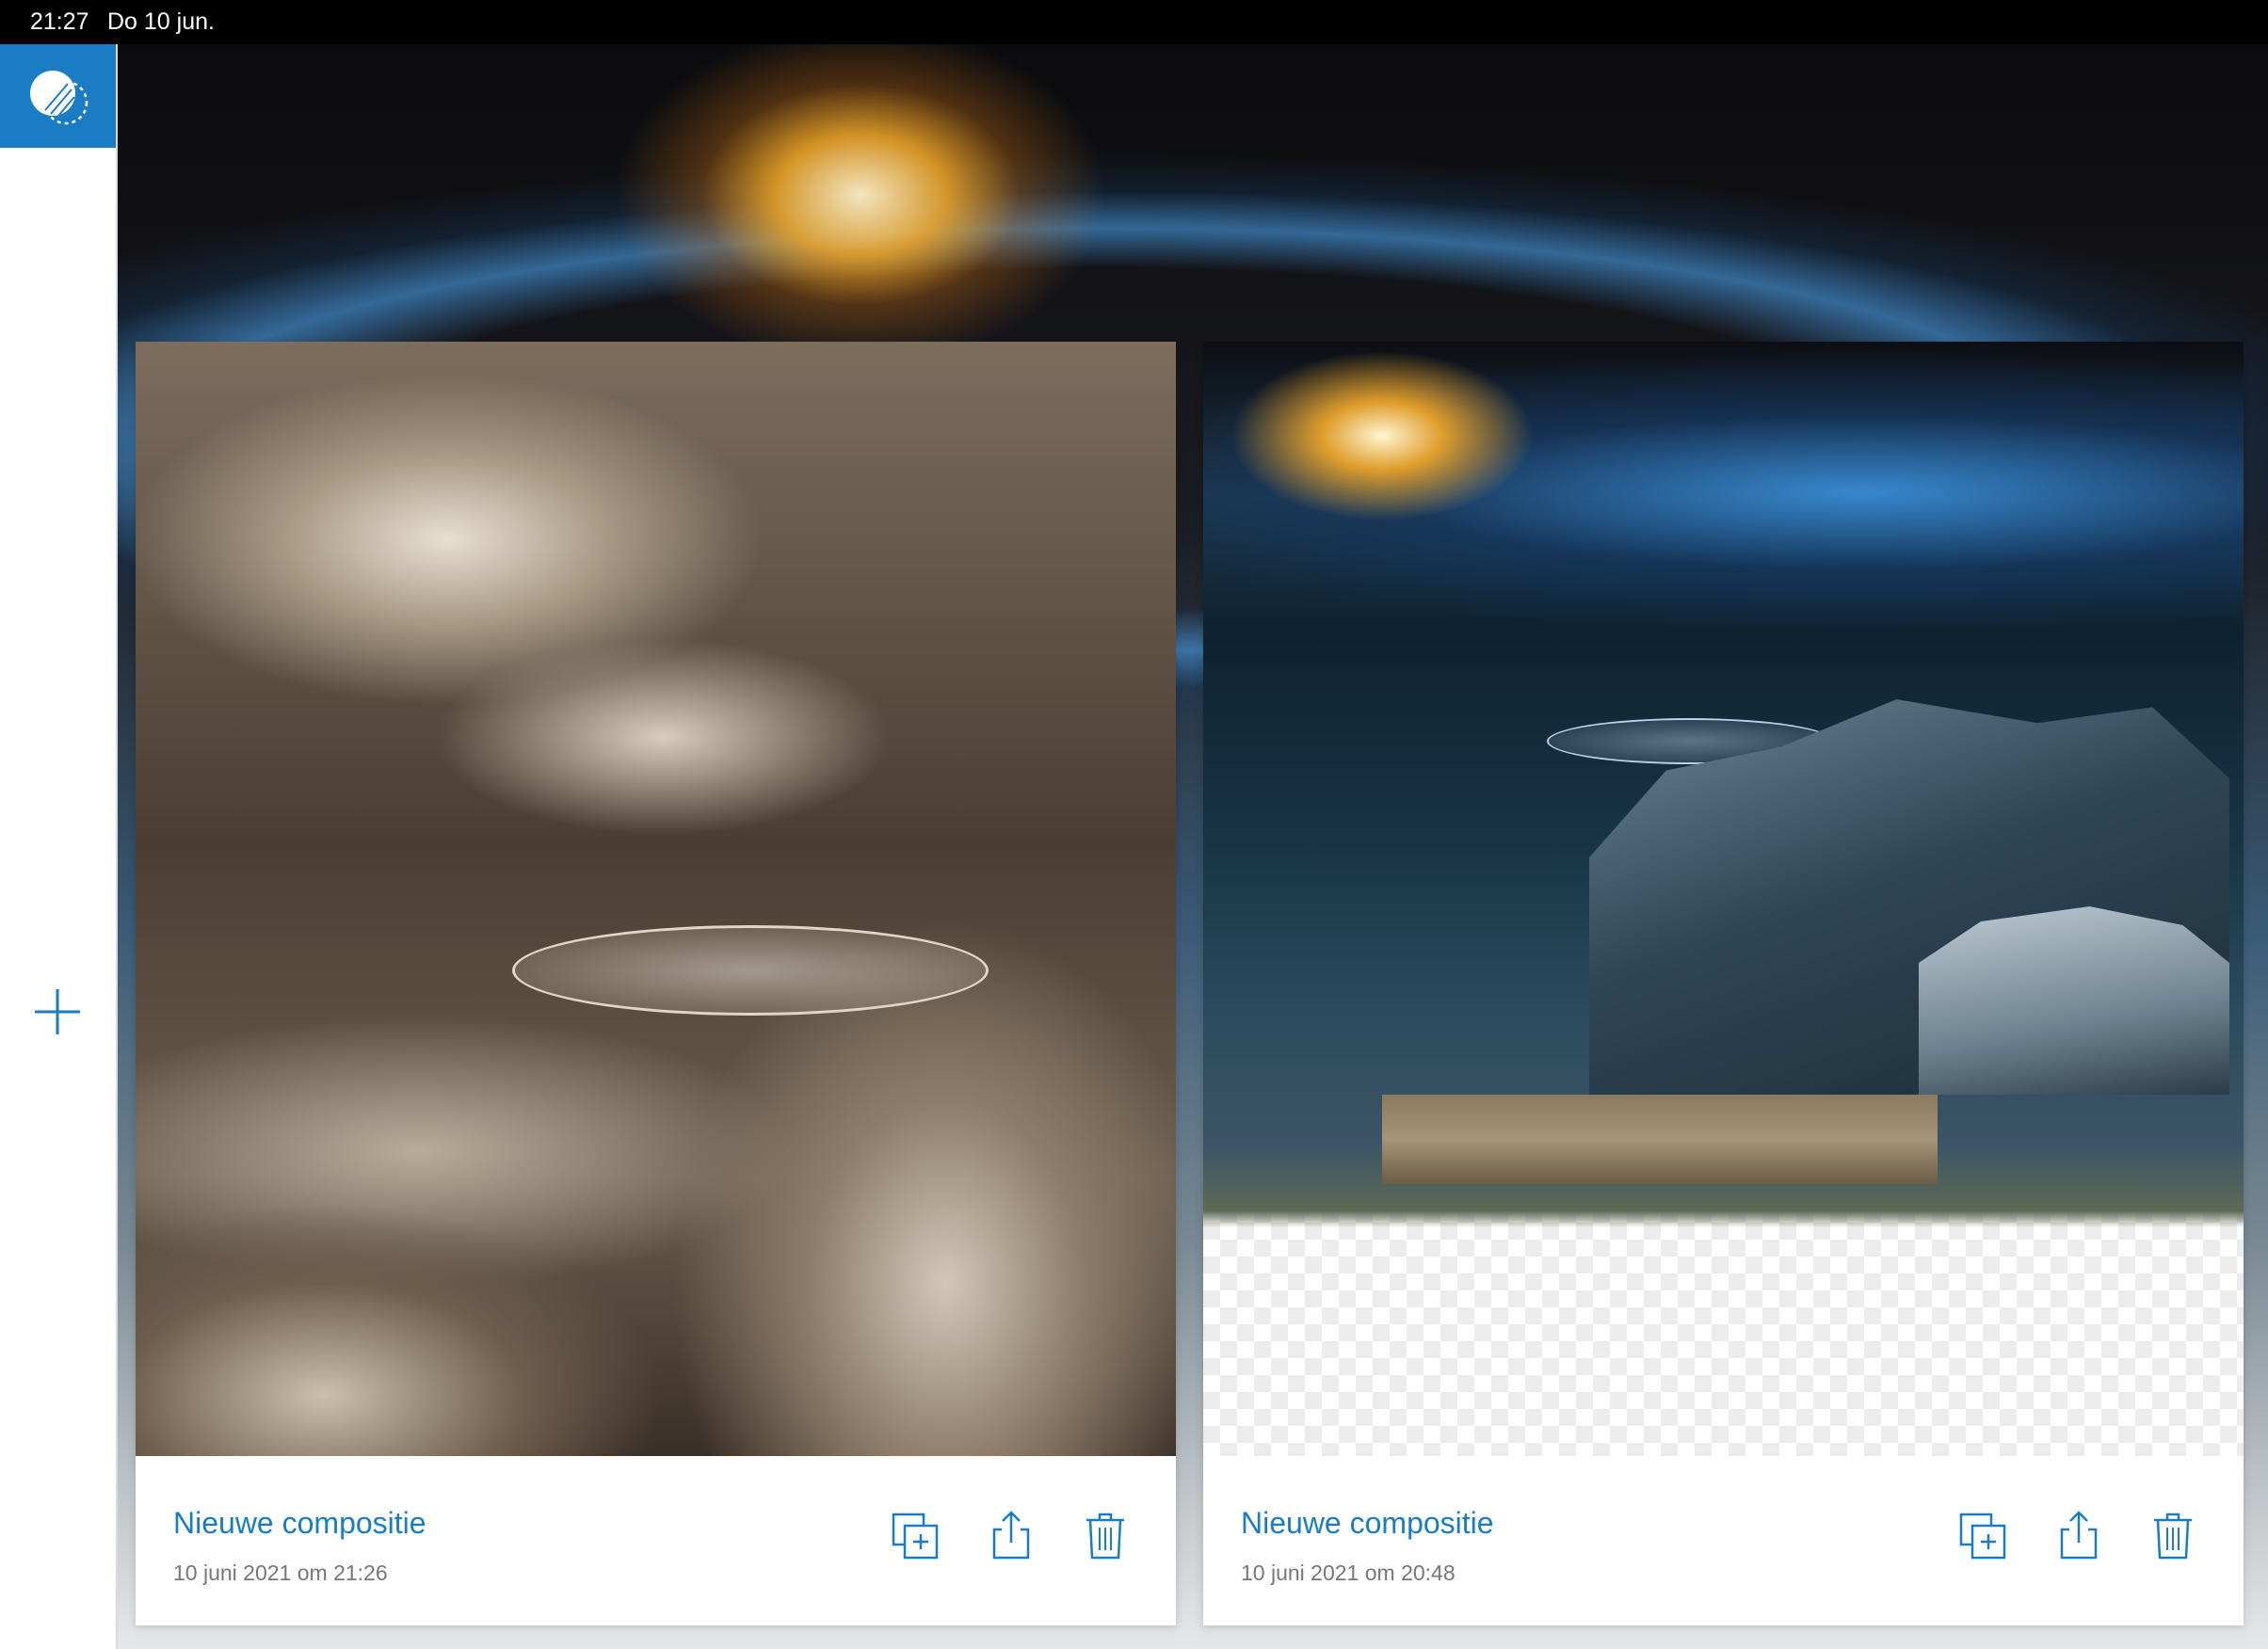 Image resolution: width=2268 pixels, height=1649 pixels. Describe the element at coordinates (1660, 1139) in the screenshot. I see `thumbnail-ground-shape` at that location.